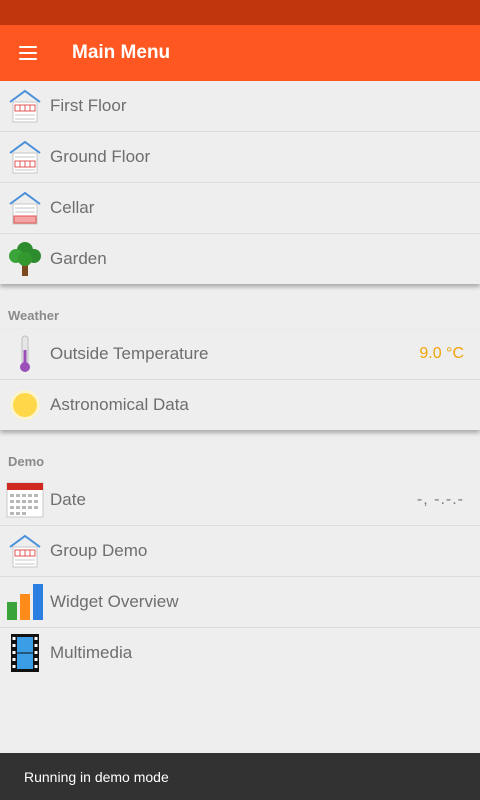 The height and width of the screenshot is (800, 480). What do you see at coordinates (129, 353) in the screenshot?
I see `menu-item-label: Outside Temperature` at bounding box center [129, 353].